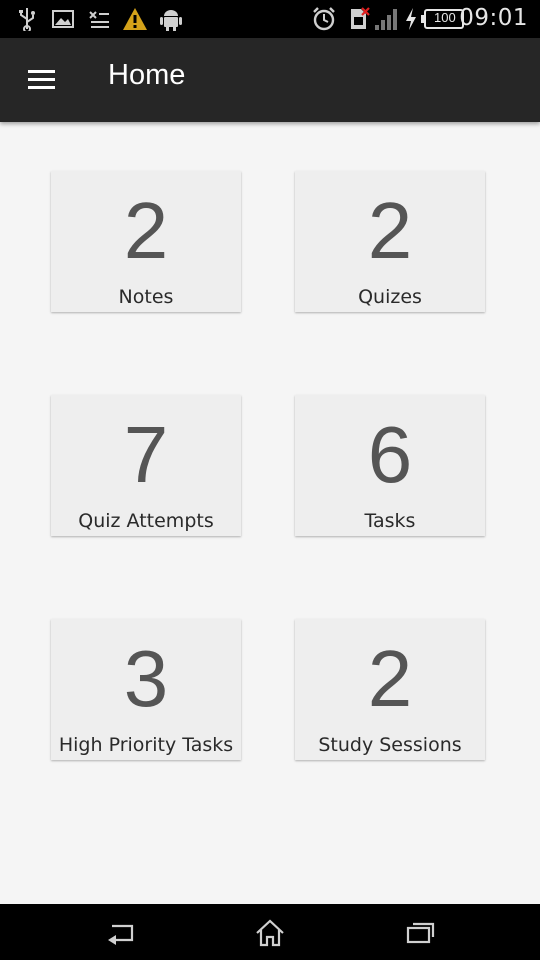 The width and height of the screenshot is (540, 960). Describe the element at coordinates (390, 454) in the screenshot. I see `card-count: 6` at that location.